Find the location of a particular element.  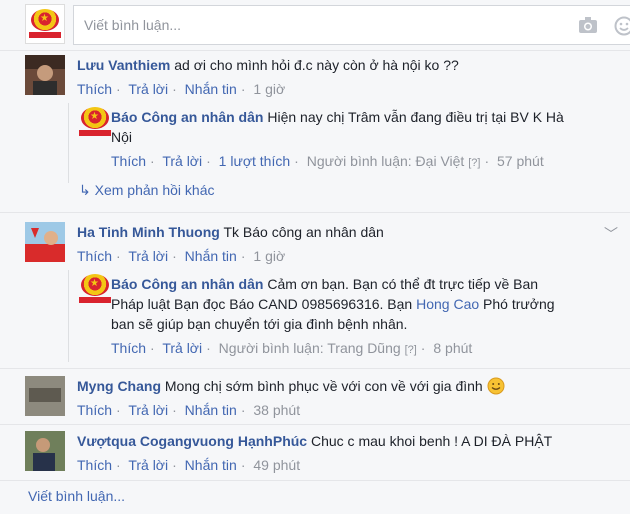

commenter-name: Ha Tinh Minh Thuong is located at coordinates (148, 232).